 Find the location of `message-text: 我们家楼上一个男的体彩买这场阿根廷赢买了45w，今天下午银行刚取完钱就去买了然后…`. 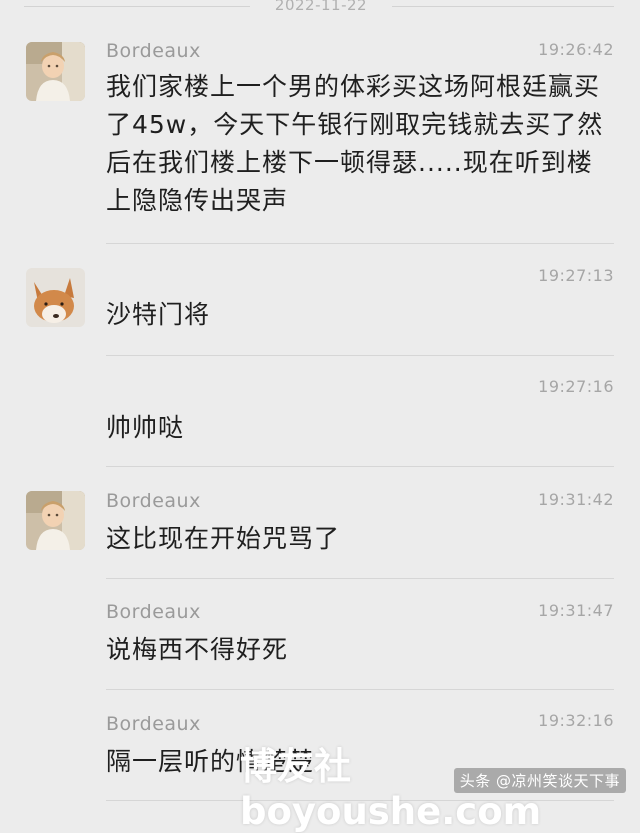

message-text: 我们家楼上一个男的体彩买这场阿根廷赢买了45w，今天下午银行刚取完钱就去买了然后… is located at coordinates (355, 143).